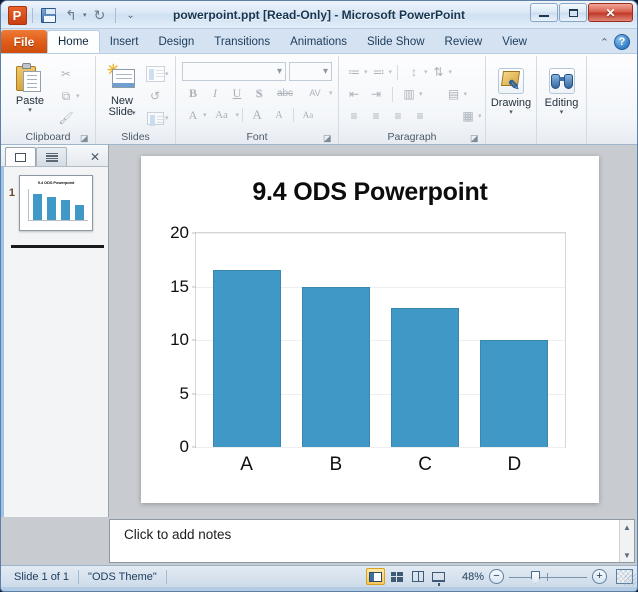  I want to click on tab-slide-show: Slide Show, so click(396, 42).